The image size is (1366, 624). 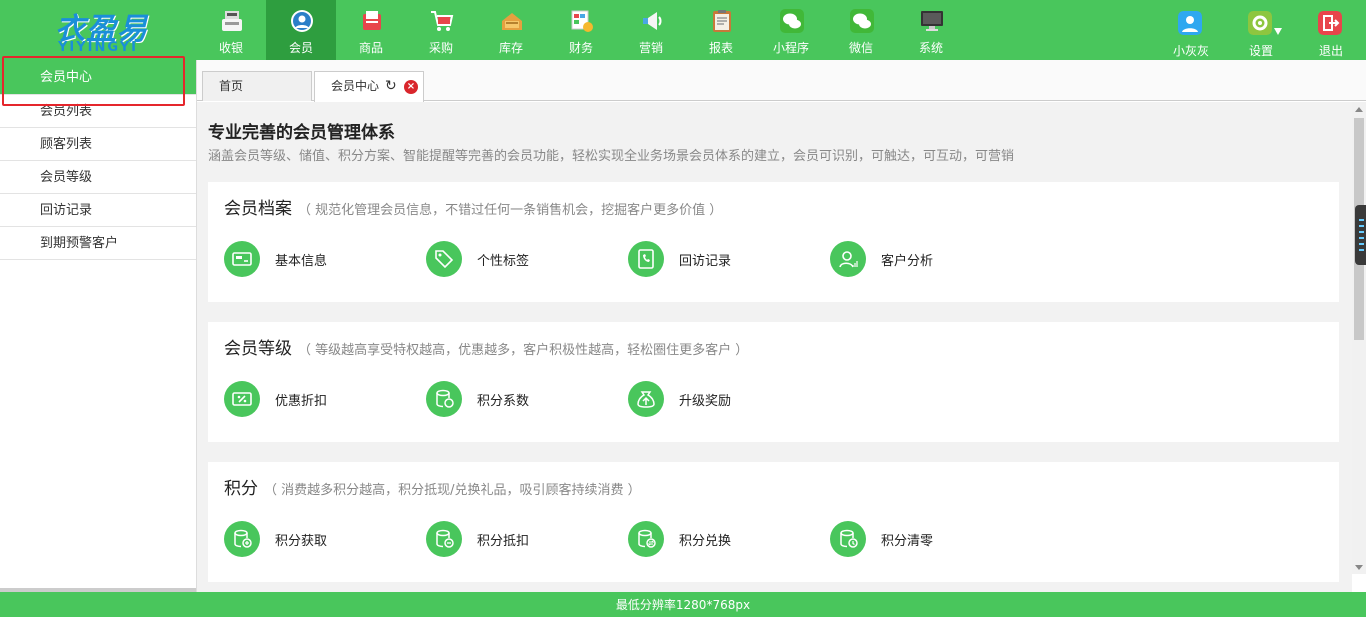 I want to click on nav-item-report: 报表, so click(x=721, y=30).